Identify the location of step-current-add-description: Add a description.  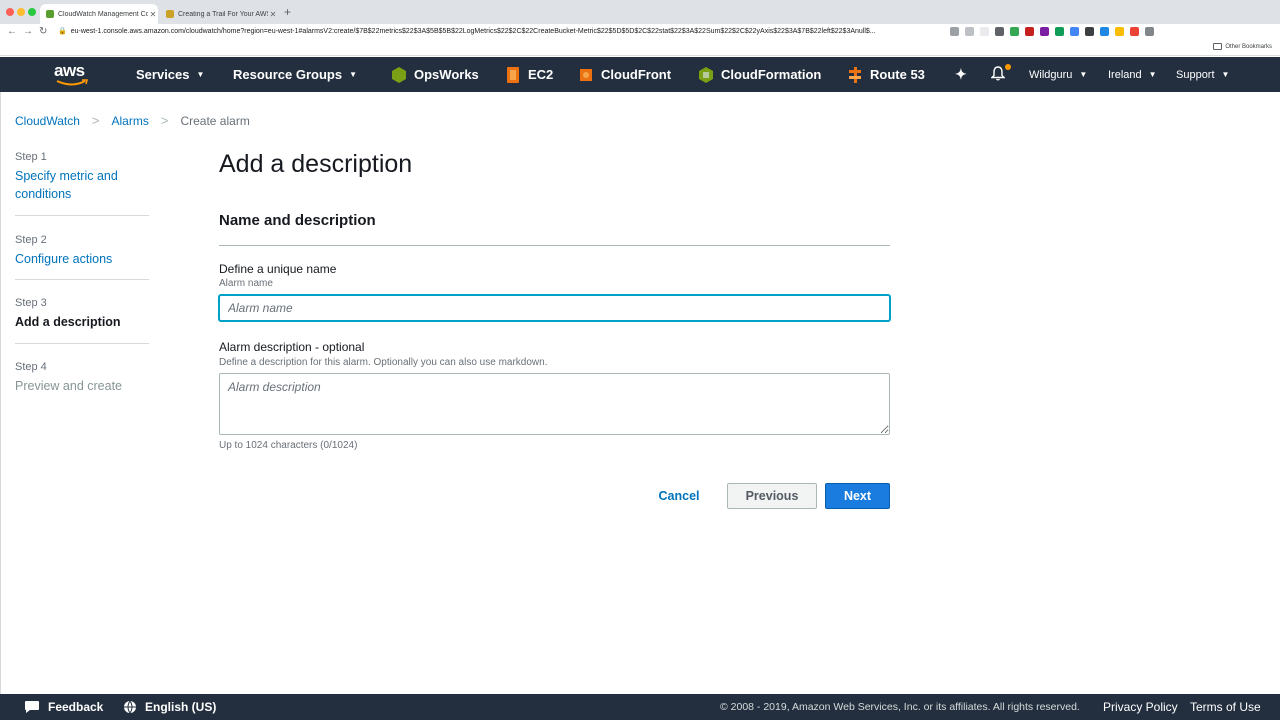
(68, 322).